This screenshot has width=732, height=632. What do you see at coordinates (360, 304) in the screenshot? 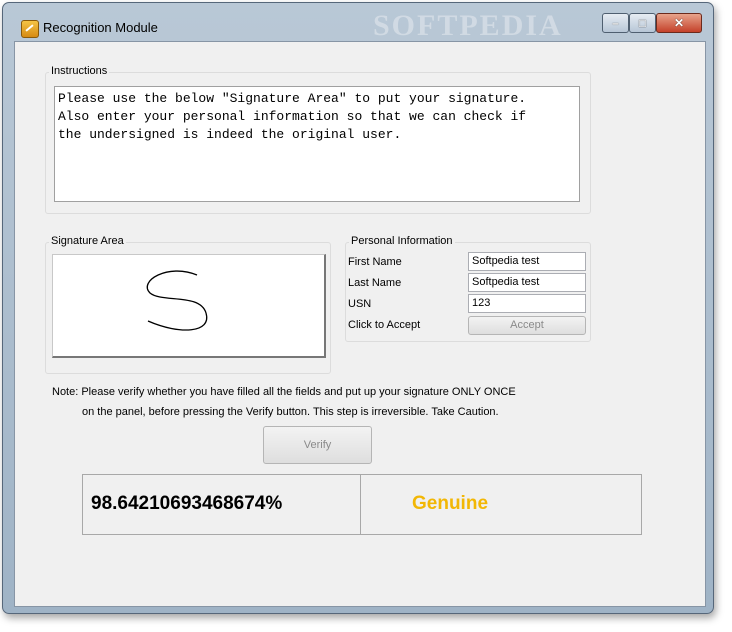
I see `usn-label: USN` at bounding box center [360, 304].